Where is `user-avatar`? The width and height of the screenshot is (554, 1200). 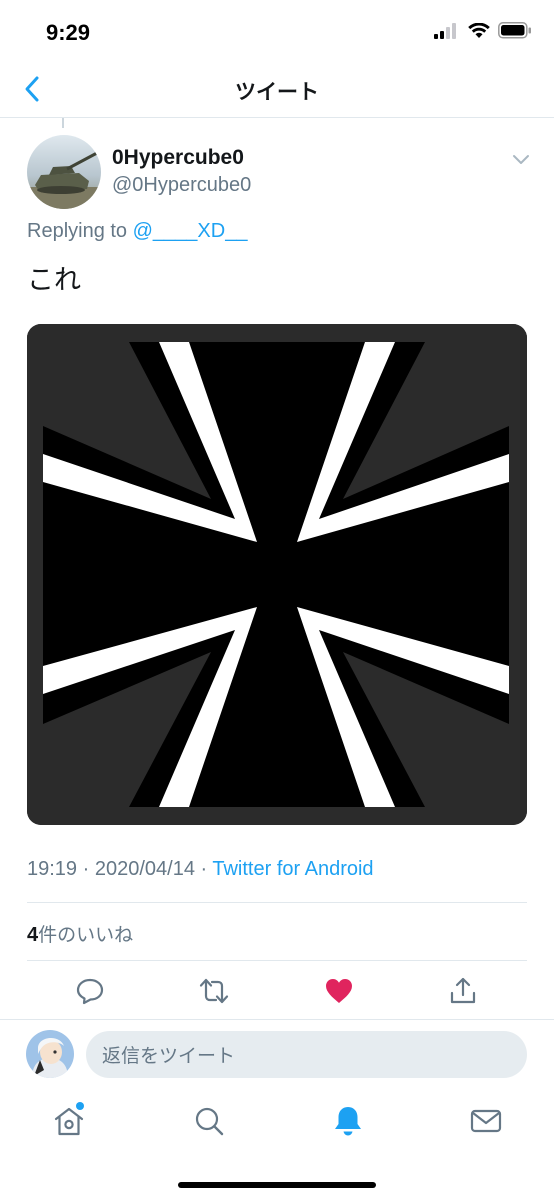 user-avatar is located at coordinates (50, 1054).